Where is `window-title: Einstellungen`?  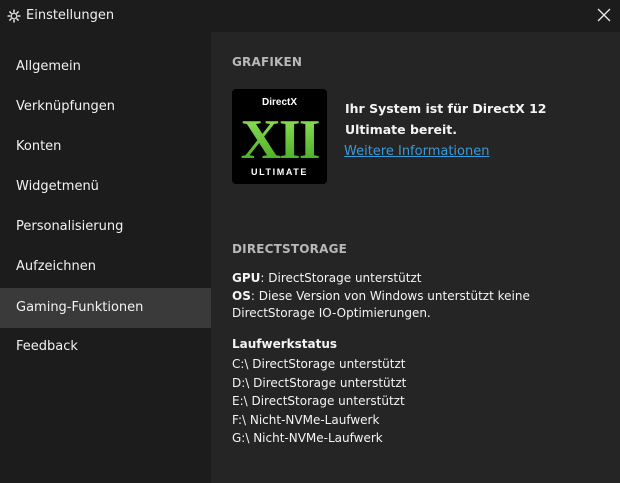 window-title: Einstellungen is located at coordinates (70, 15).